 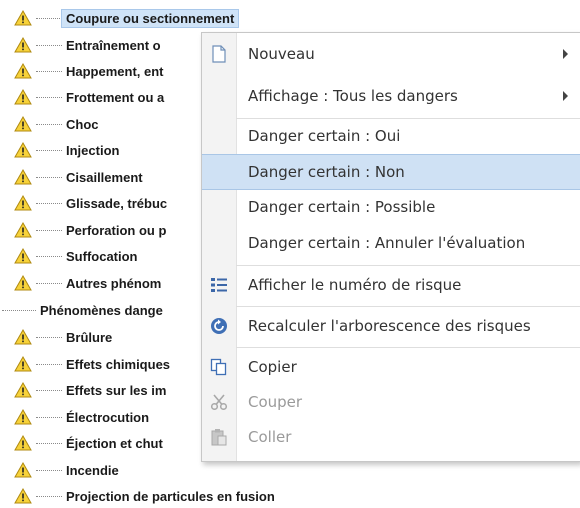 I want to click on tree-item-coupure: Coupure ou sectionnement, so click(x=127, y=18).